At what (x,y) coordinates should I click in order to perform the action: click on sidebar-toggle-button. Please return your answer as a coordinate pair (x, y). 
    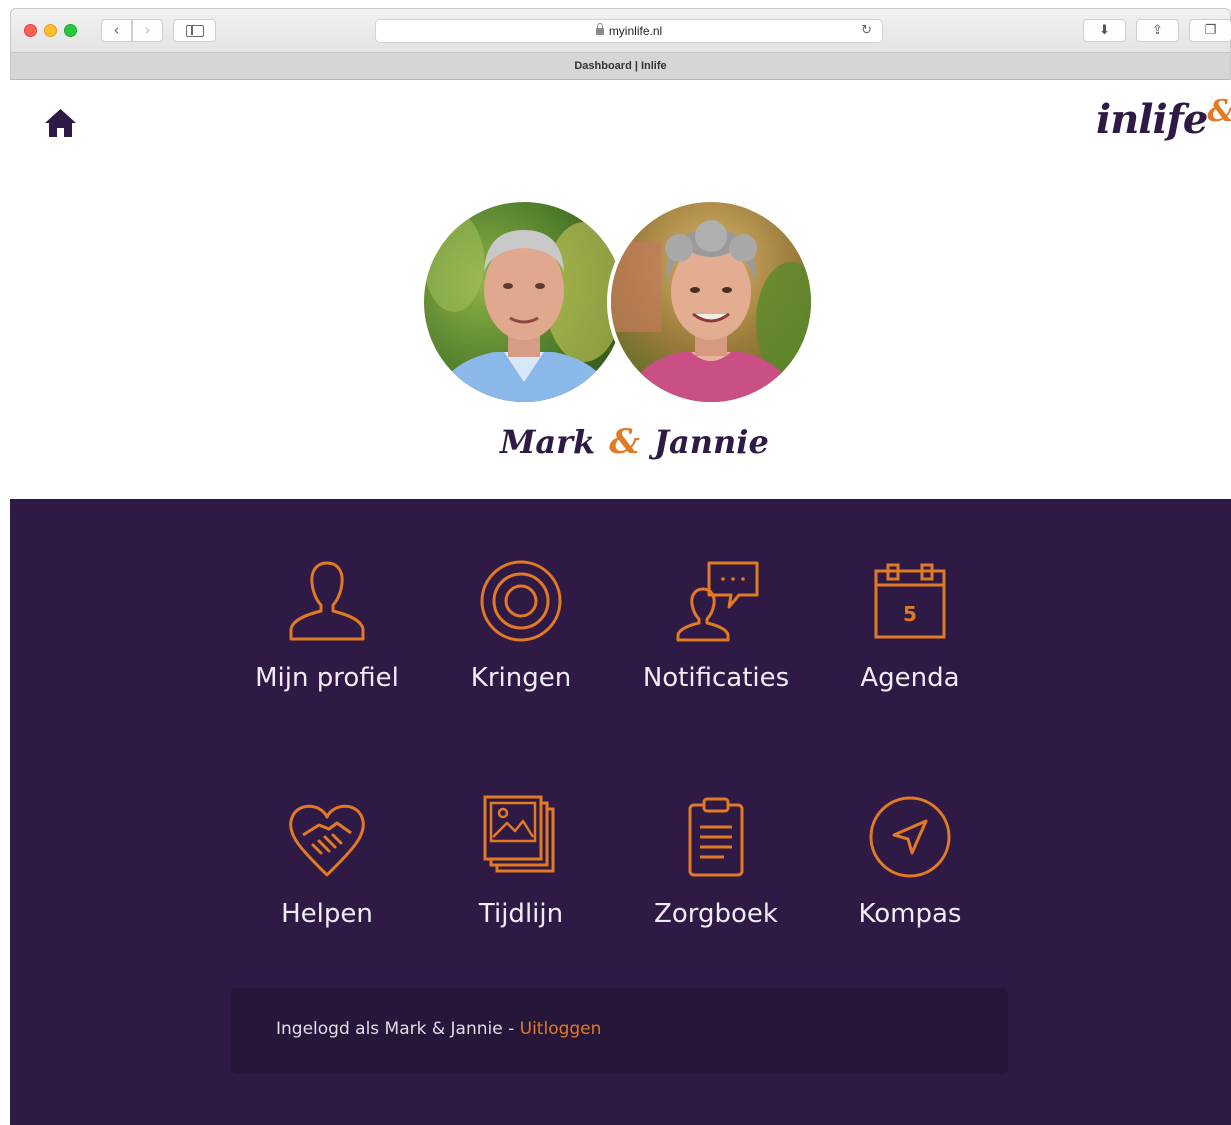
    Looking at the image, I should click on (194, 30).